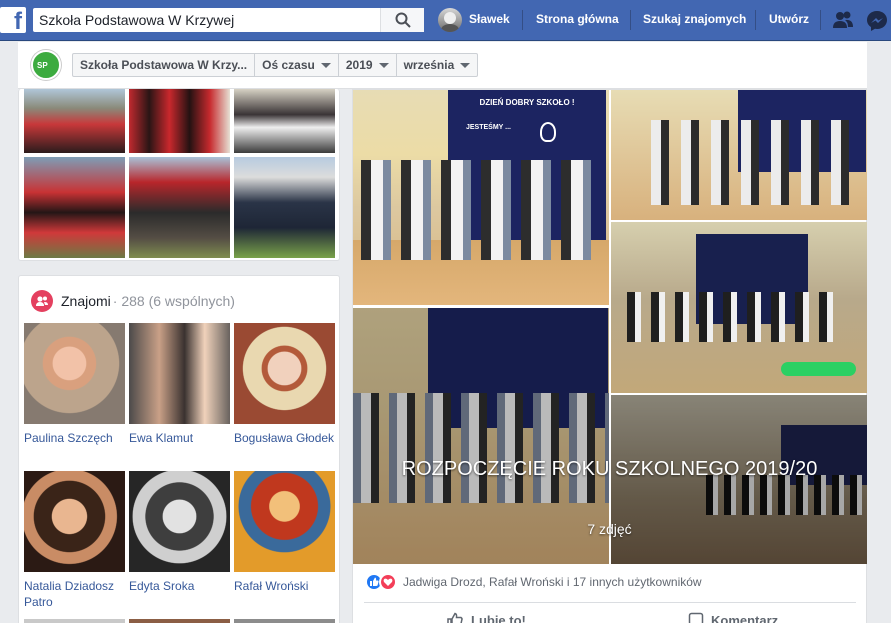 The image size is (891, 623). Describe the element at coordinates (437, 65) in the screenshot. I see `crumb-month: września` at that location.